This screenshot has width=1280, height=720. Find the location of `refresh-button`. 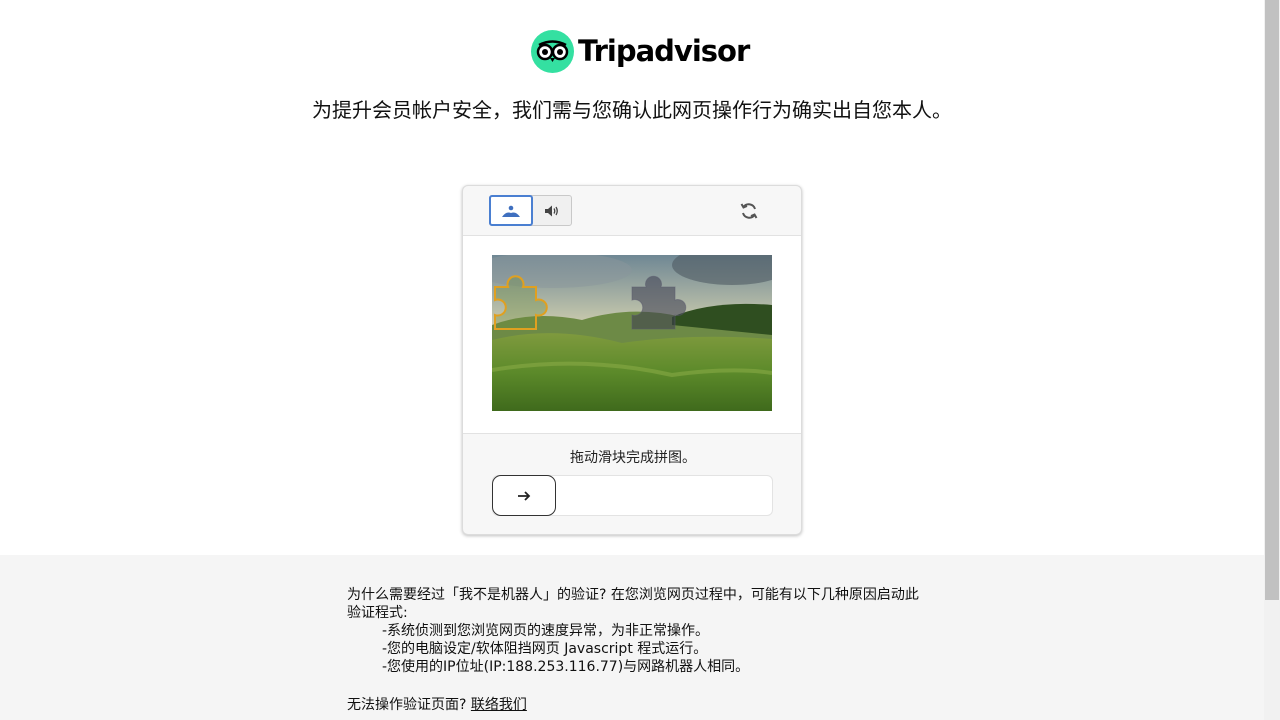

refresh-button is located at coordinates (749, 211).